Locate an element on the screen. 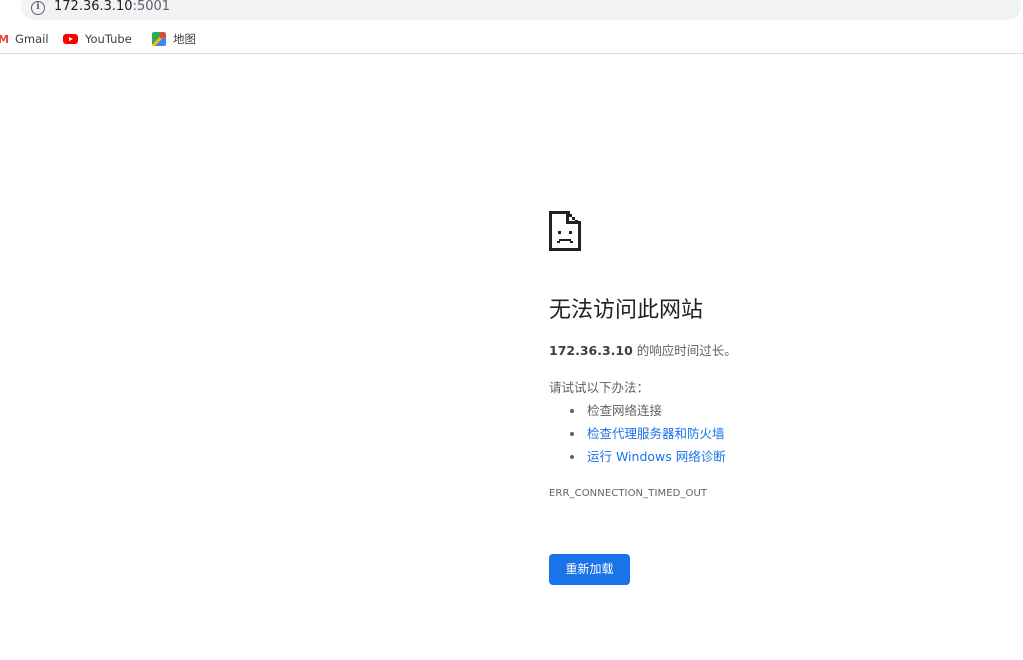  suggestion-check-connection: 检查网络连接 is located at coordinates (647, 414).